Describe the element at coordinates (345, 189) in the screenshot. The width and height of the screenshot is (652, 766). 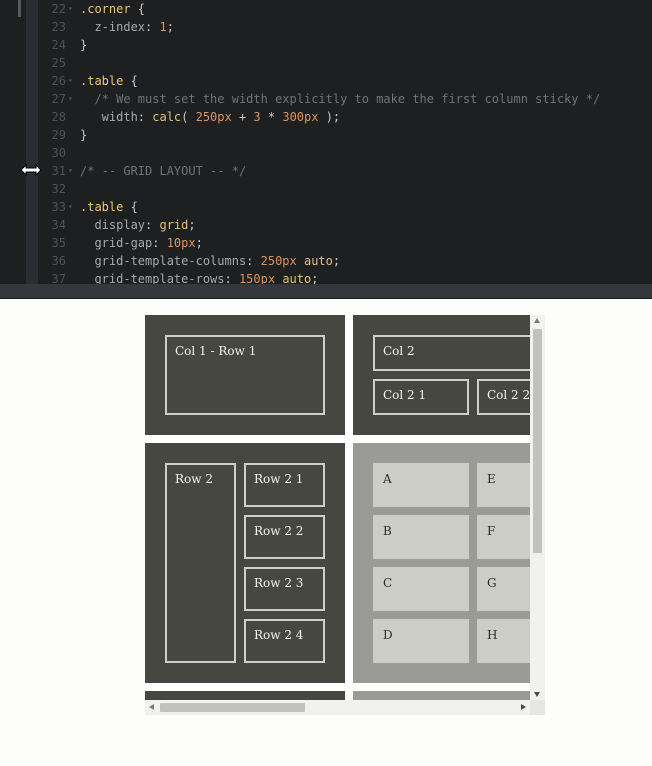
I see `code-line: 32` at that location.